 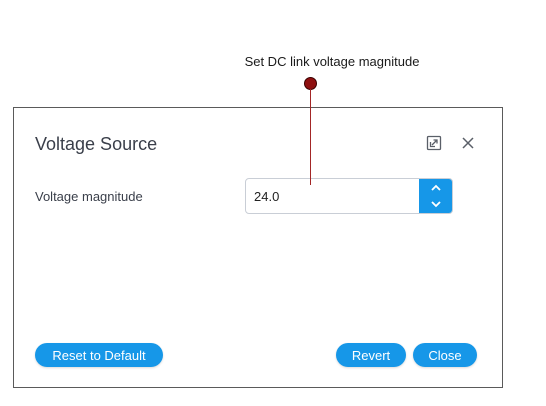 What do you see at coordinates (89, 196) in the screenshot?
I see `voltage-magnitude-label: Voltage magnitude` at bounding box center [89, 196].